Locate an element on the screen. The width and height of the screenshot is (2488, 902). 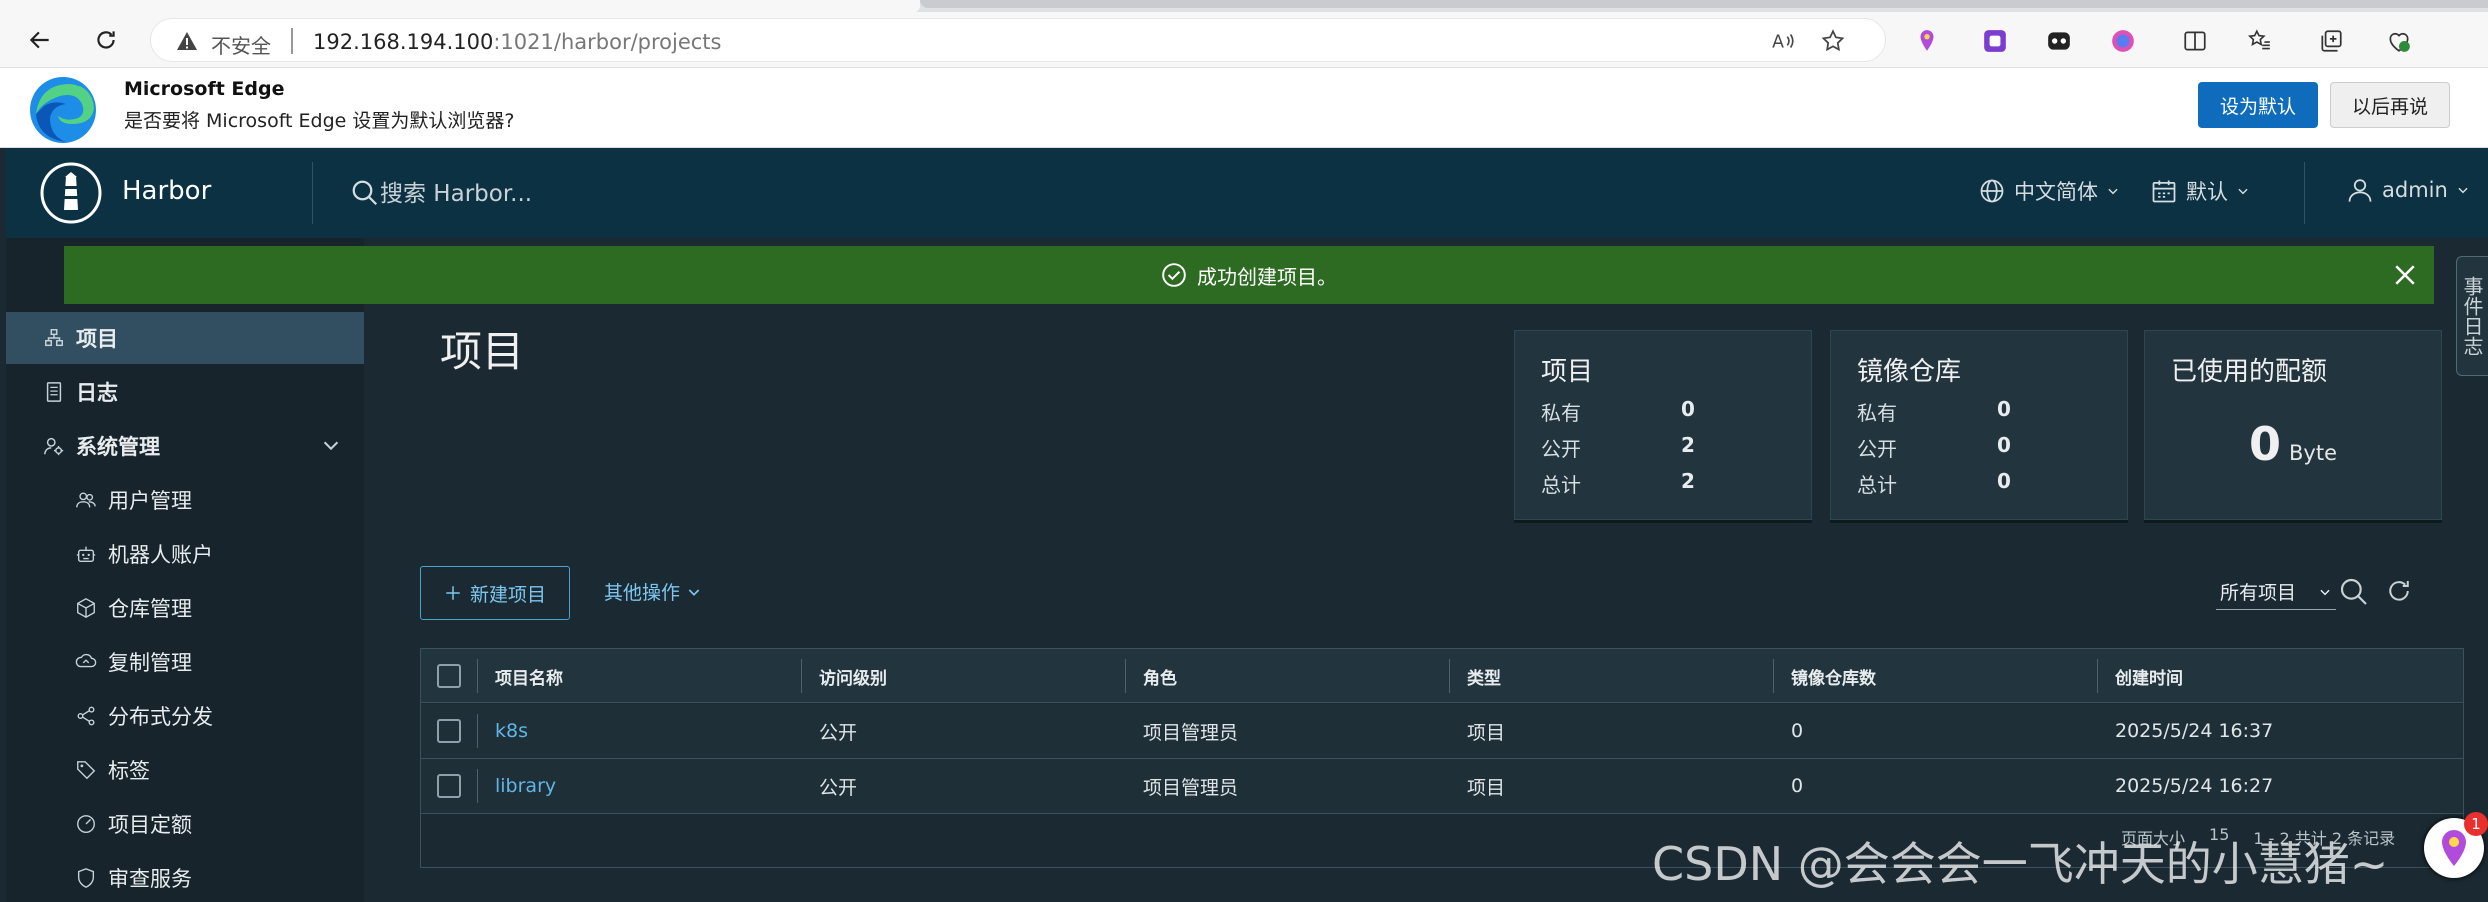
language-label: 中文简体 is located at coordinates (2056, 192).